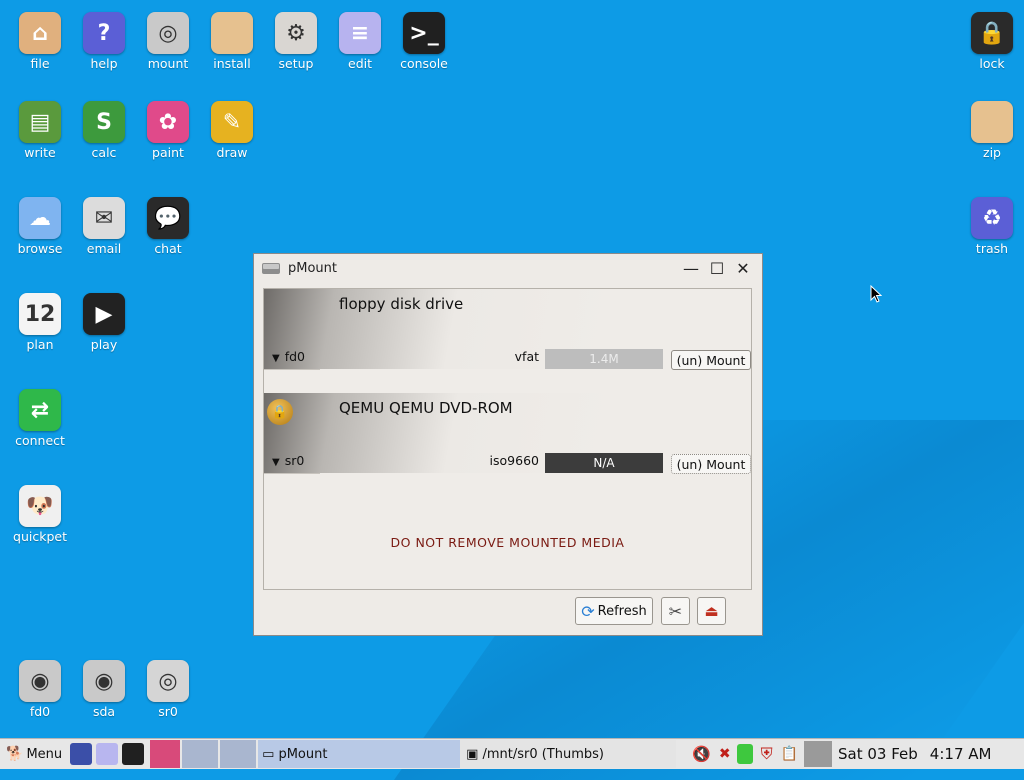  I want to click on tools-icon: ✂, so click(675, 611).